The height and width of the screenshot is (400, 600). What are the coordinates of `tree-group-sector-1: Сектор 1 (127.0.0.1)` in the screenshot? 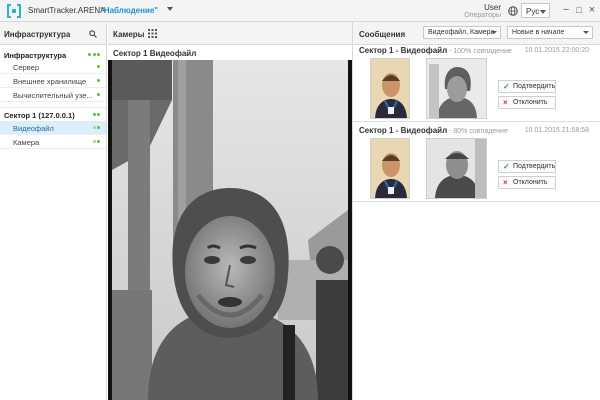 It's located at (53, 114).